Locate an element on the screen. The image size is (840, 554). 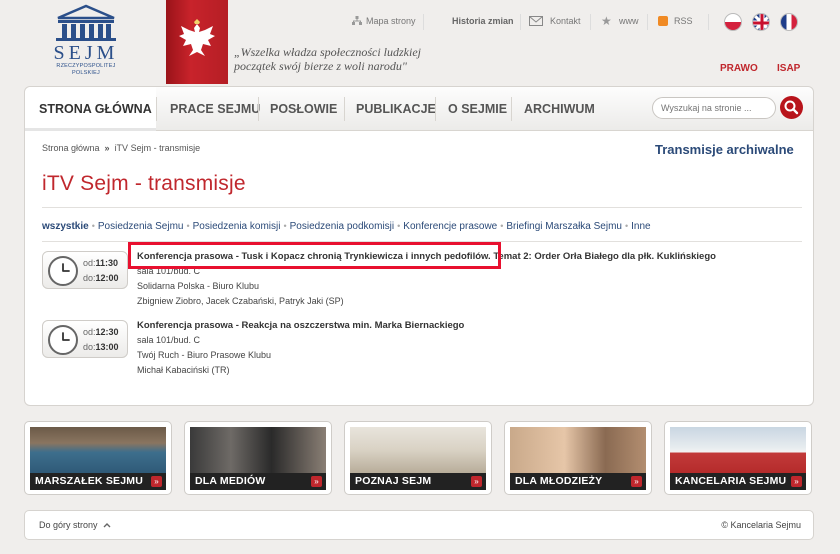
banner-label: DLA MŁODZIEŻY is located at coordinates (578, 481).